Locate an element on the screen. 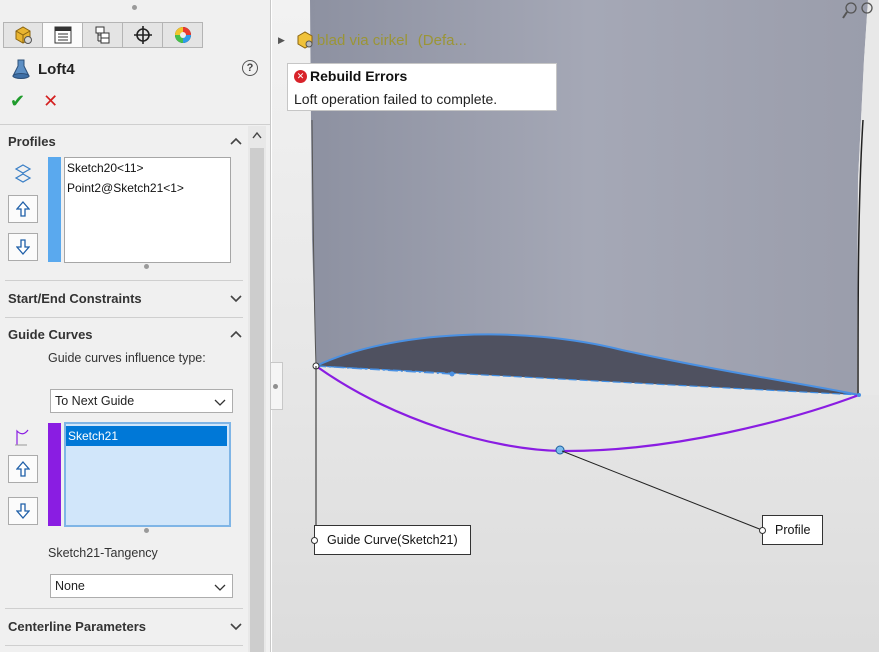  part-name: blad via cirkel is located at coordinates (362, 40).